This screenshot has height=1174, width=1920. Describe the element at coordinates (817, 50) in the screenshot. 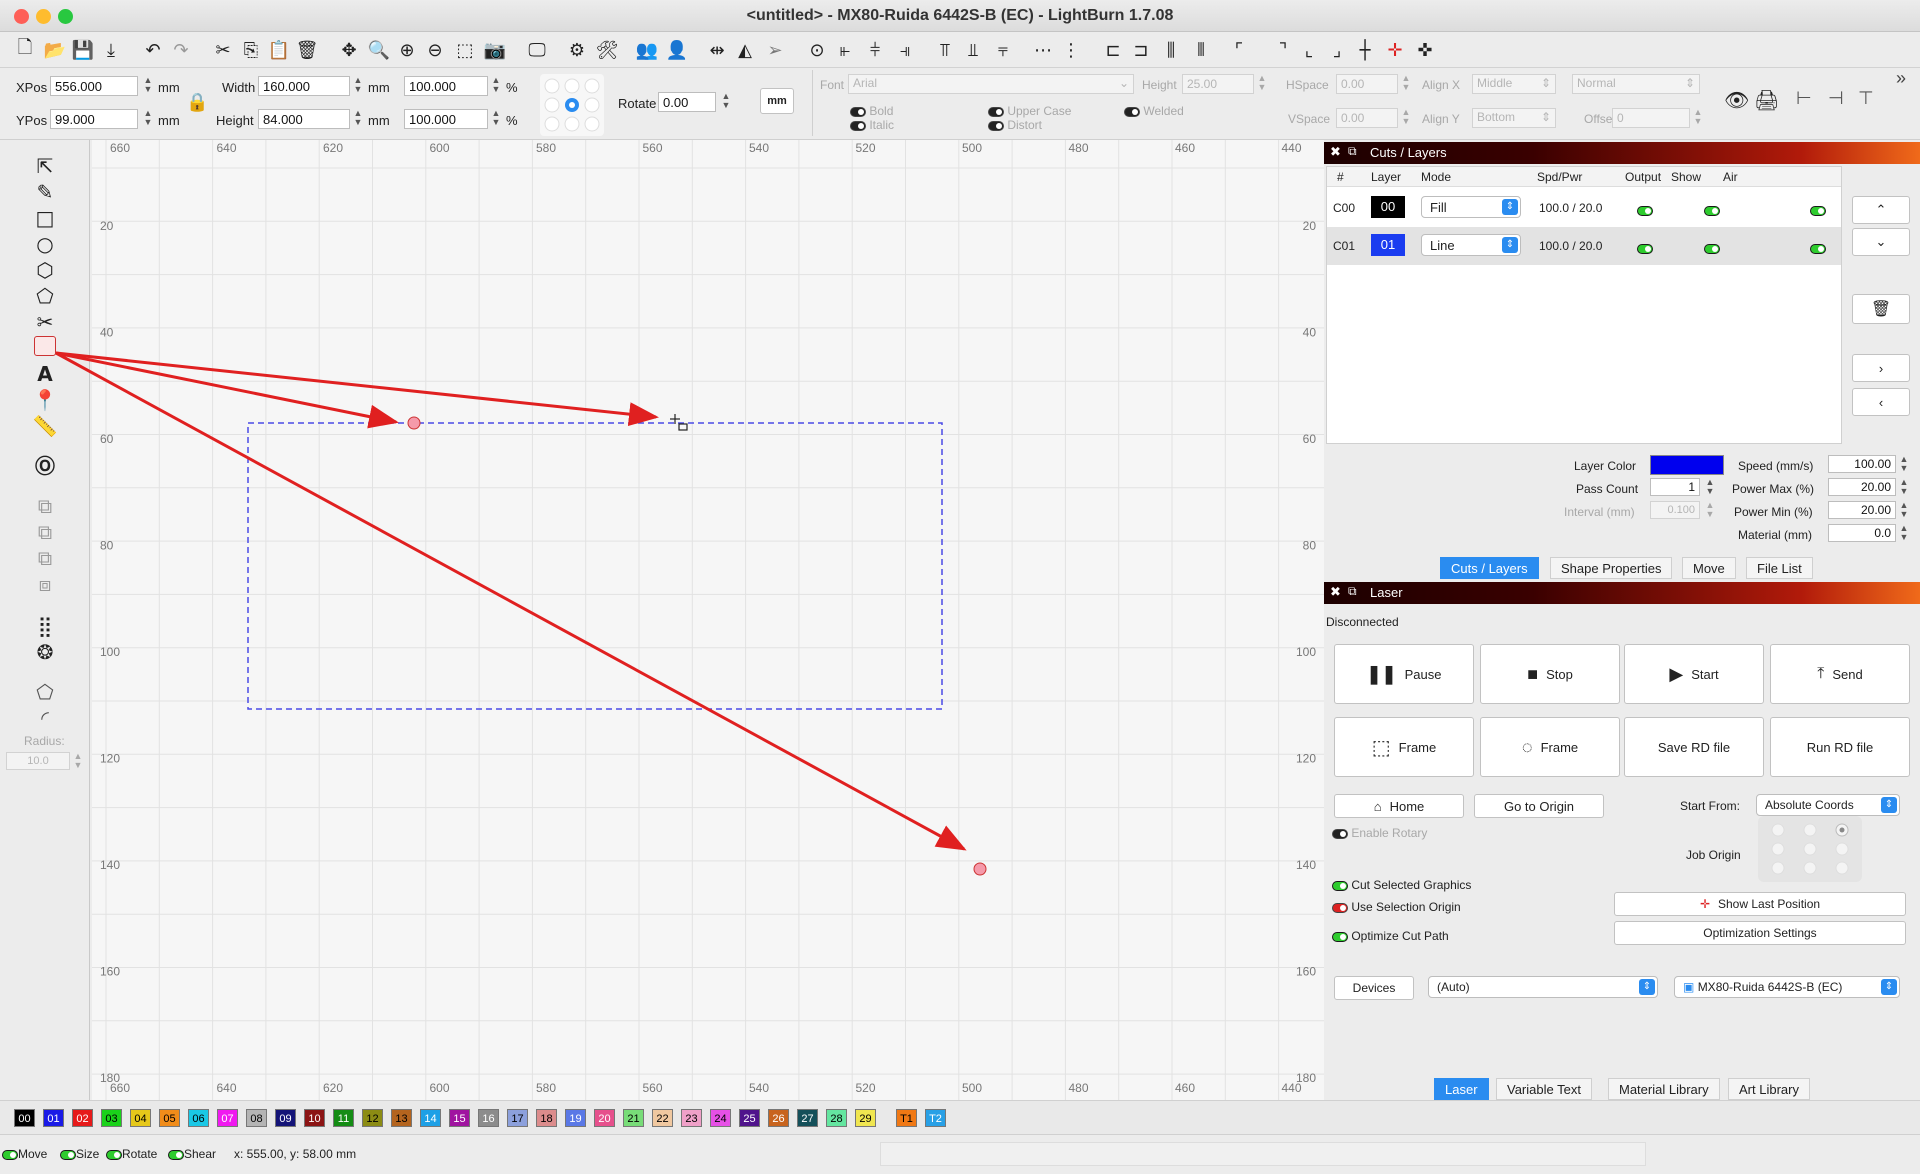

I see `target-icon: ⊙` at that location.